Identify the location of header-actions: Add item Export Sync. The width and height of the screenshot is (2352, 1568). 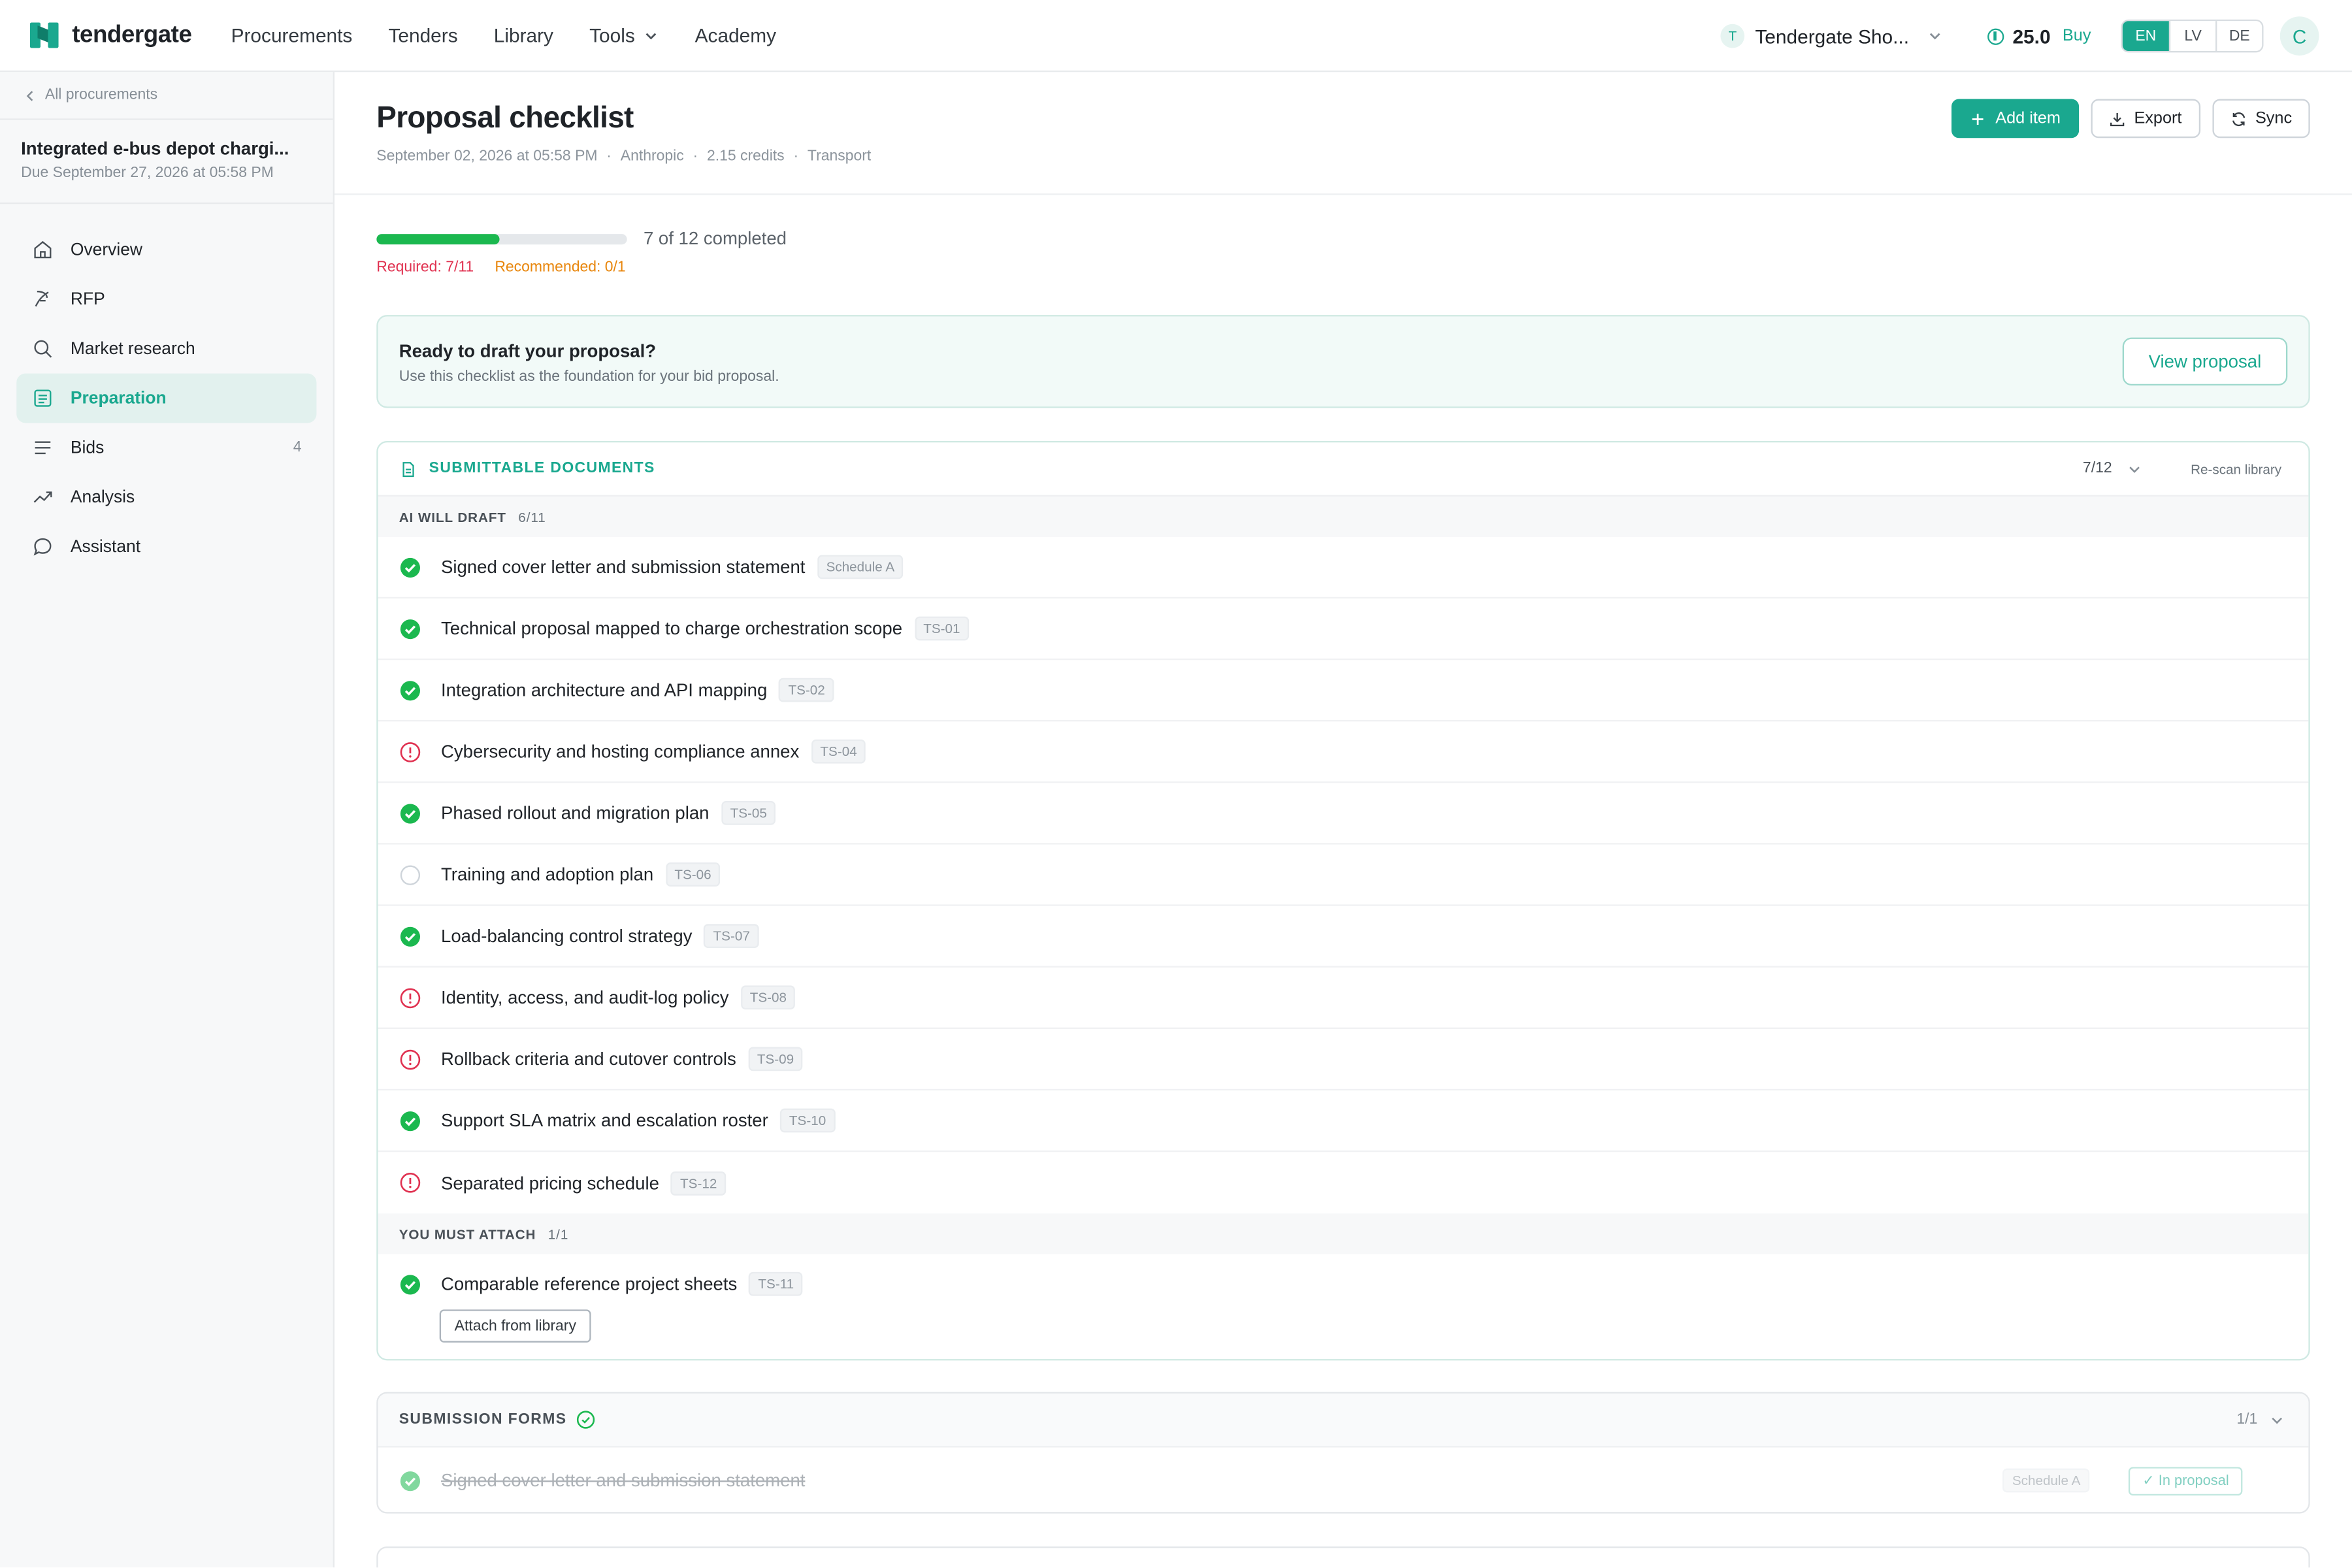
(2125, 119).